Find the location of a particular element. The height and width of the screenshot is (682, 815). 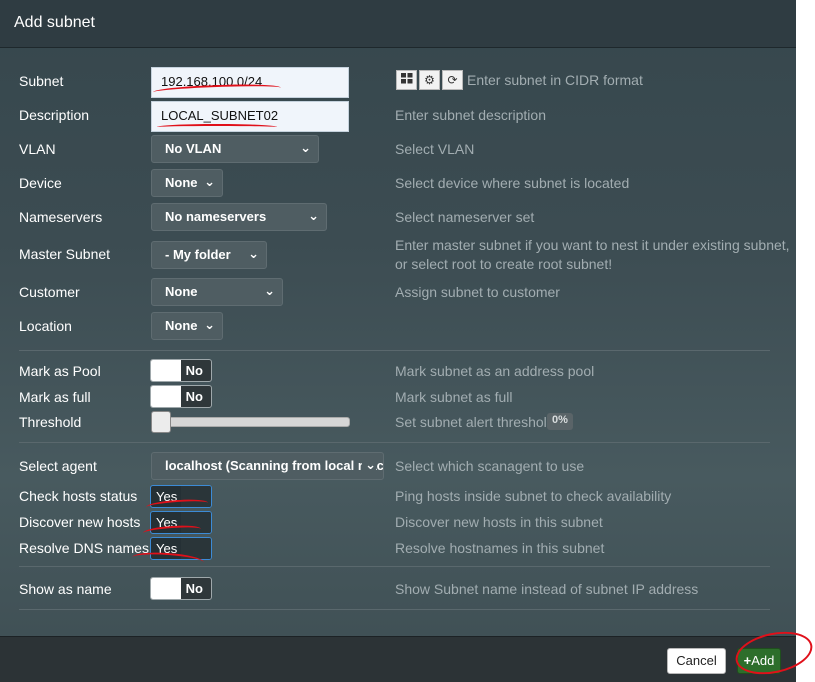

mark-pool-label: Mark as Pool is located at coordinates (60, 371).